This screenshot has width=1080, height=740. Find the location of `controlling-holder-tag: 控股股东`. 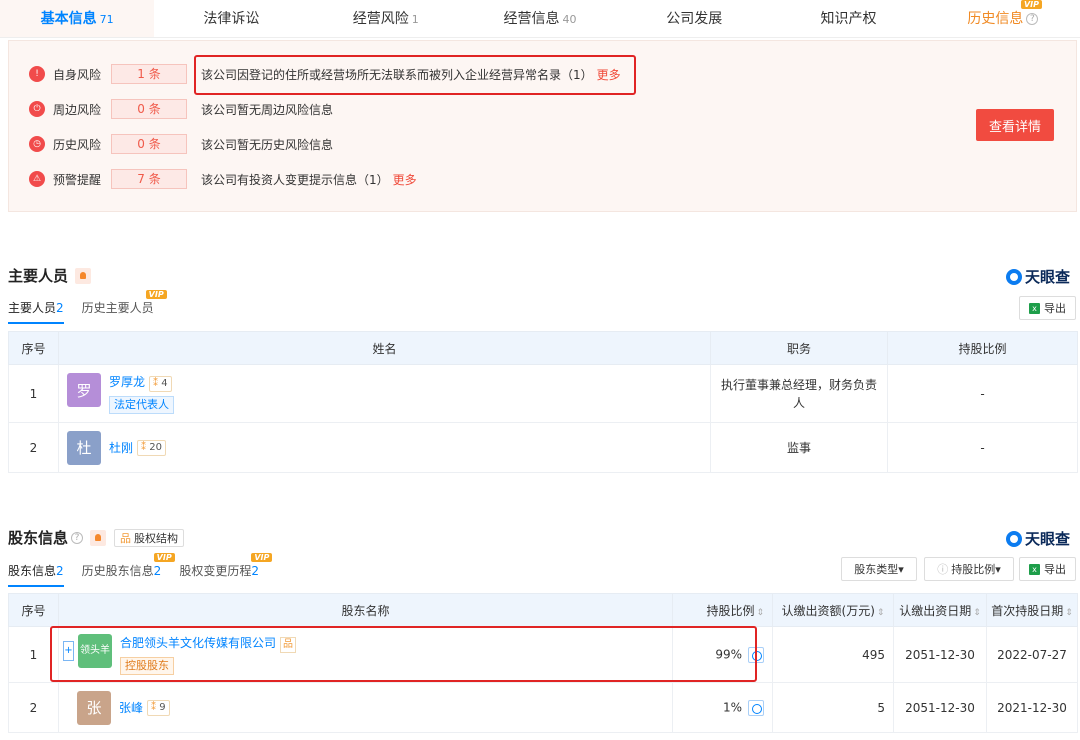

controlling-holder-tag: 控股股东 is located at coordinates (147, 666).